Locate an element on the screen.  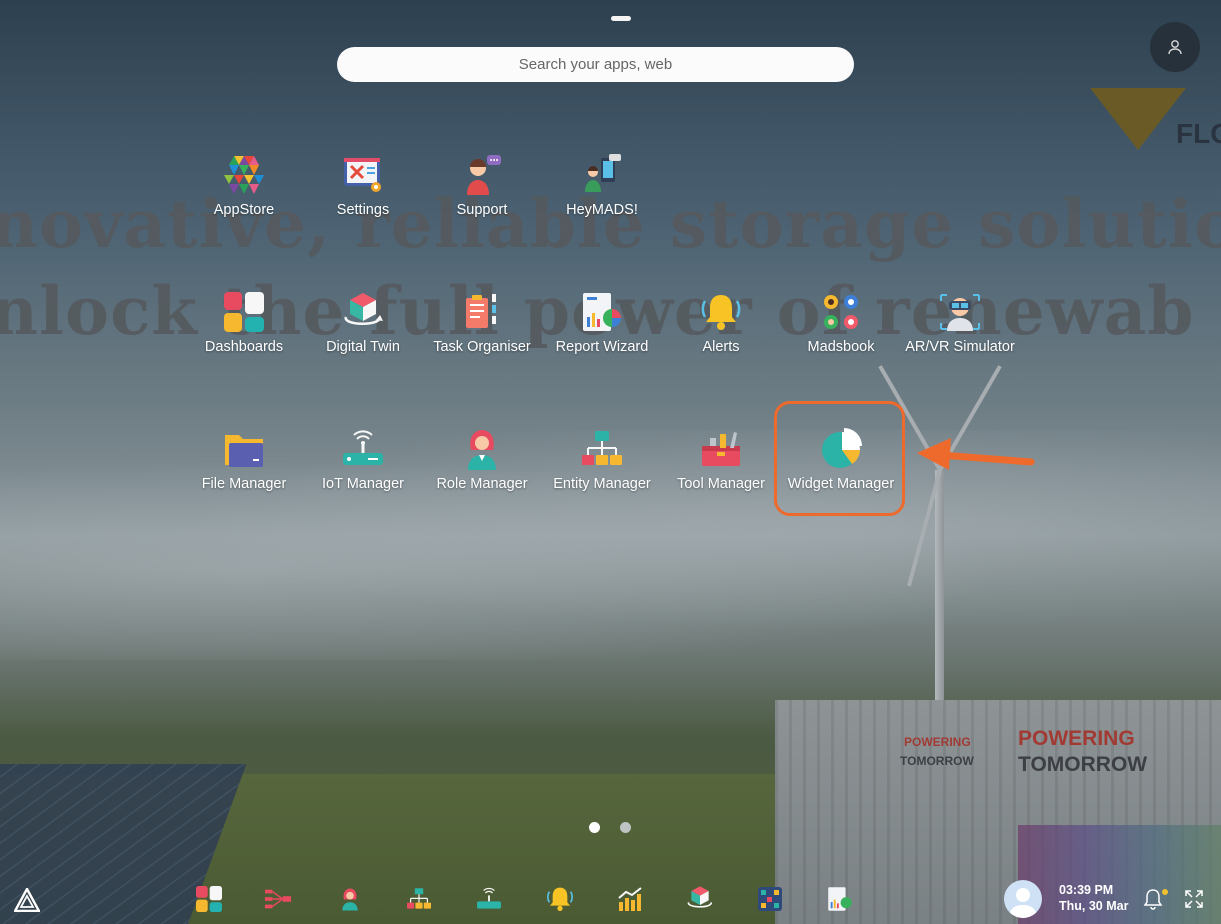
app-file-manager: File Manager is located at coordinates (244, 471).